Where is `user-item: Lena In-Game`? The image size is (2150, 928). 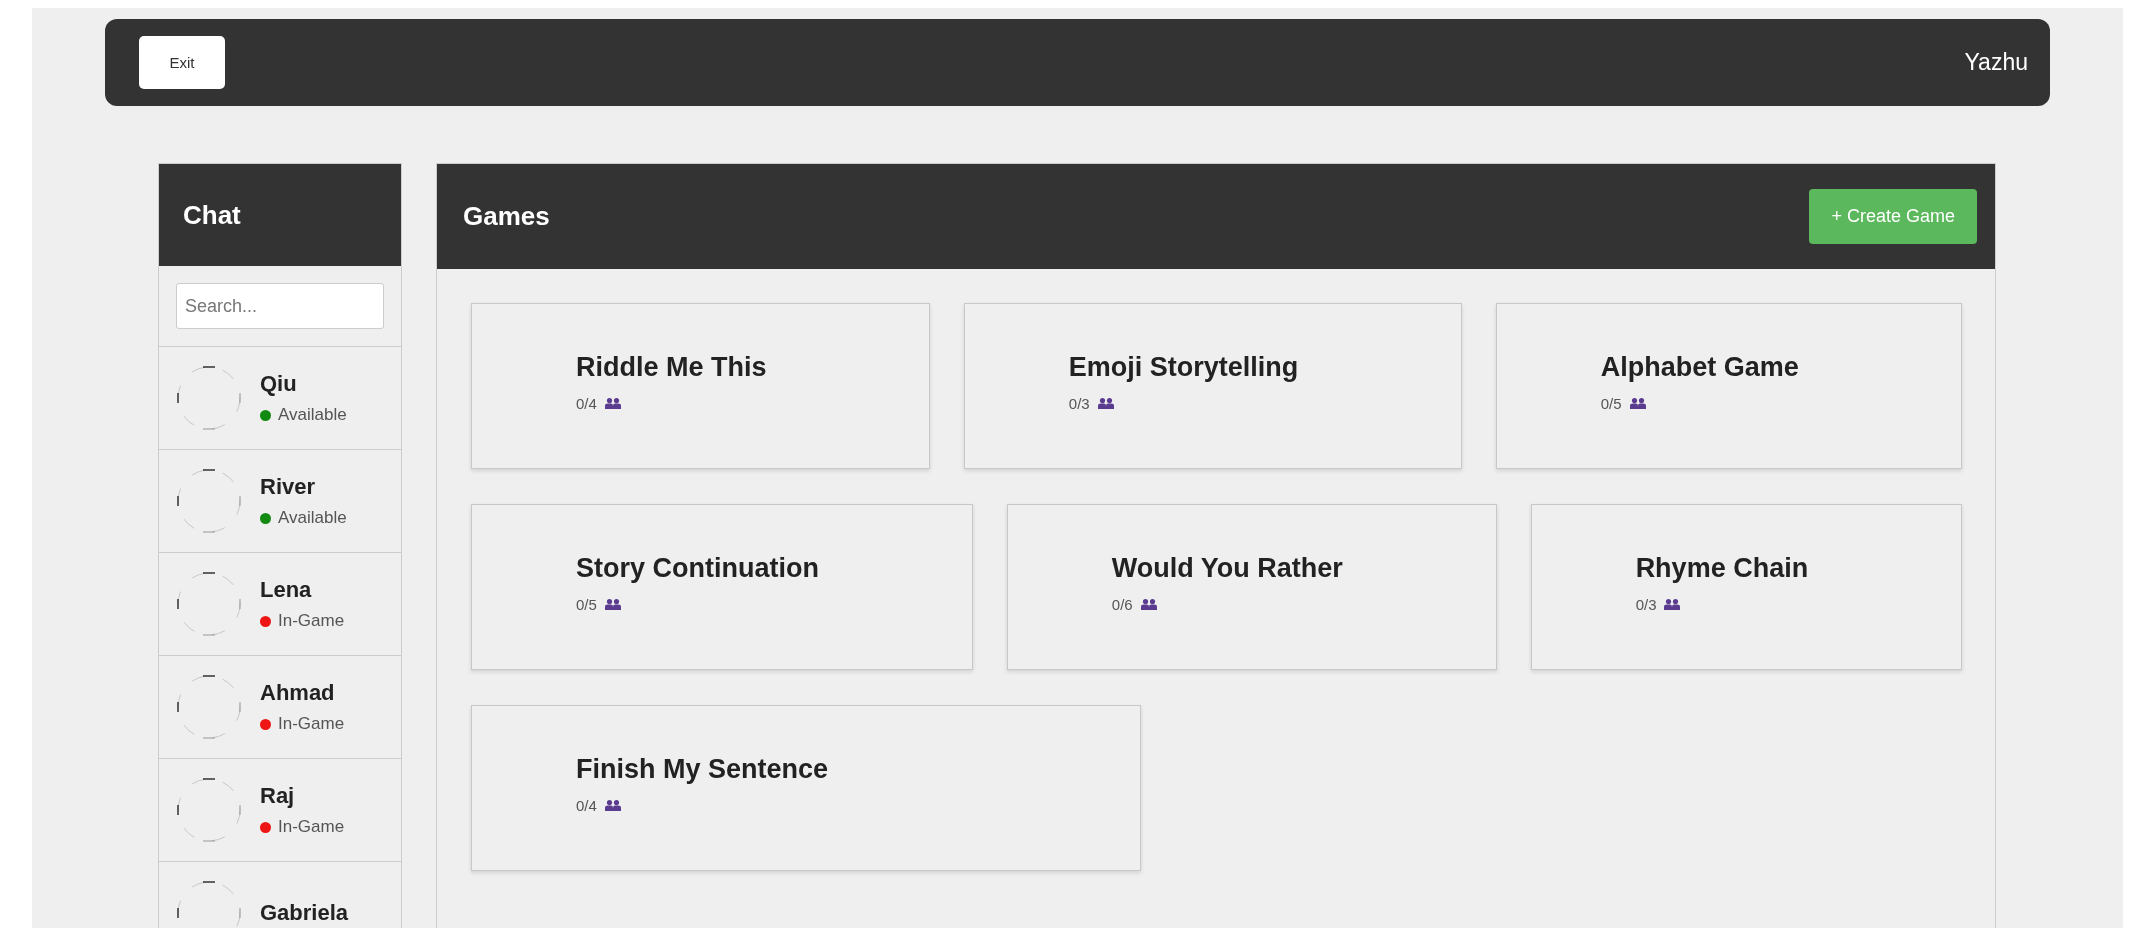
user-item: Lena In-Game is located at coordinates (280, 604).